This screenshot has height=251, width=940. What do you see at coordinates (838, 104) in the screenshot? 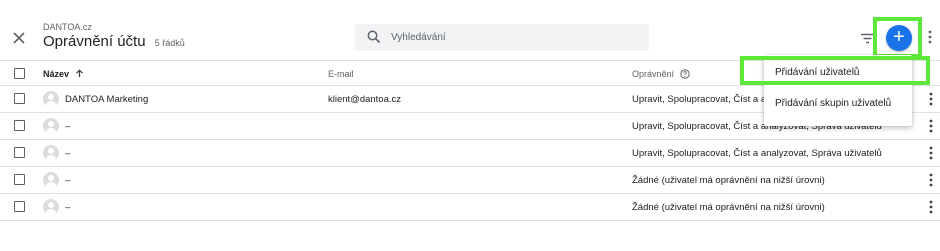
I see `menu-item-add-user-groups: Přidávání skupin uživatelů` at bounding box center [838, 104].